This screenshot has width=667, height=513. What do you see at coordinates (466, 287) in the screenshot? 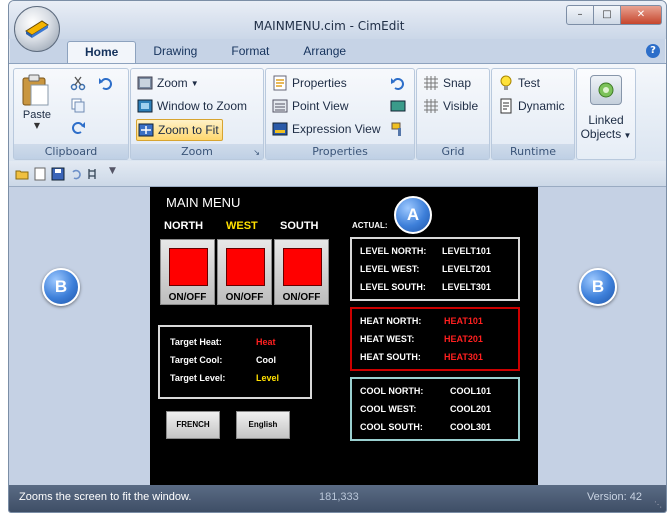
I see `level-south-value: LEVELT301` at bounding box center [466, 287].